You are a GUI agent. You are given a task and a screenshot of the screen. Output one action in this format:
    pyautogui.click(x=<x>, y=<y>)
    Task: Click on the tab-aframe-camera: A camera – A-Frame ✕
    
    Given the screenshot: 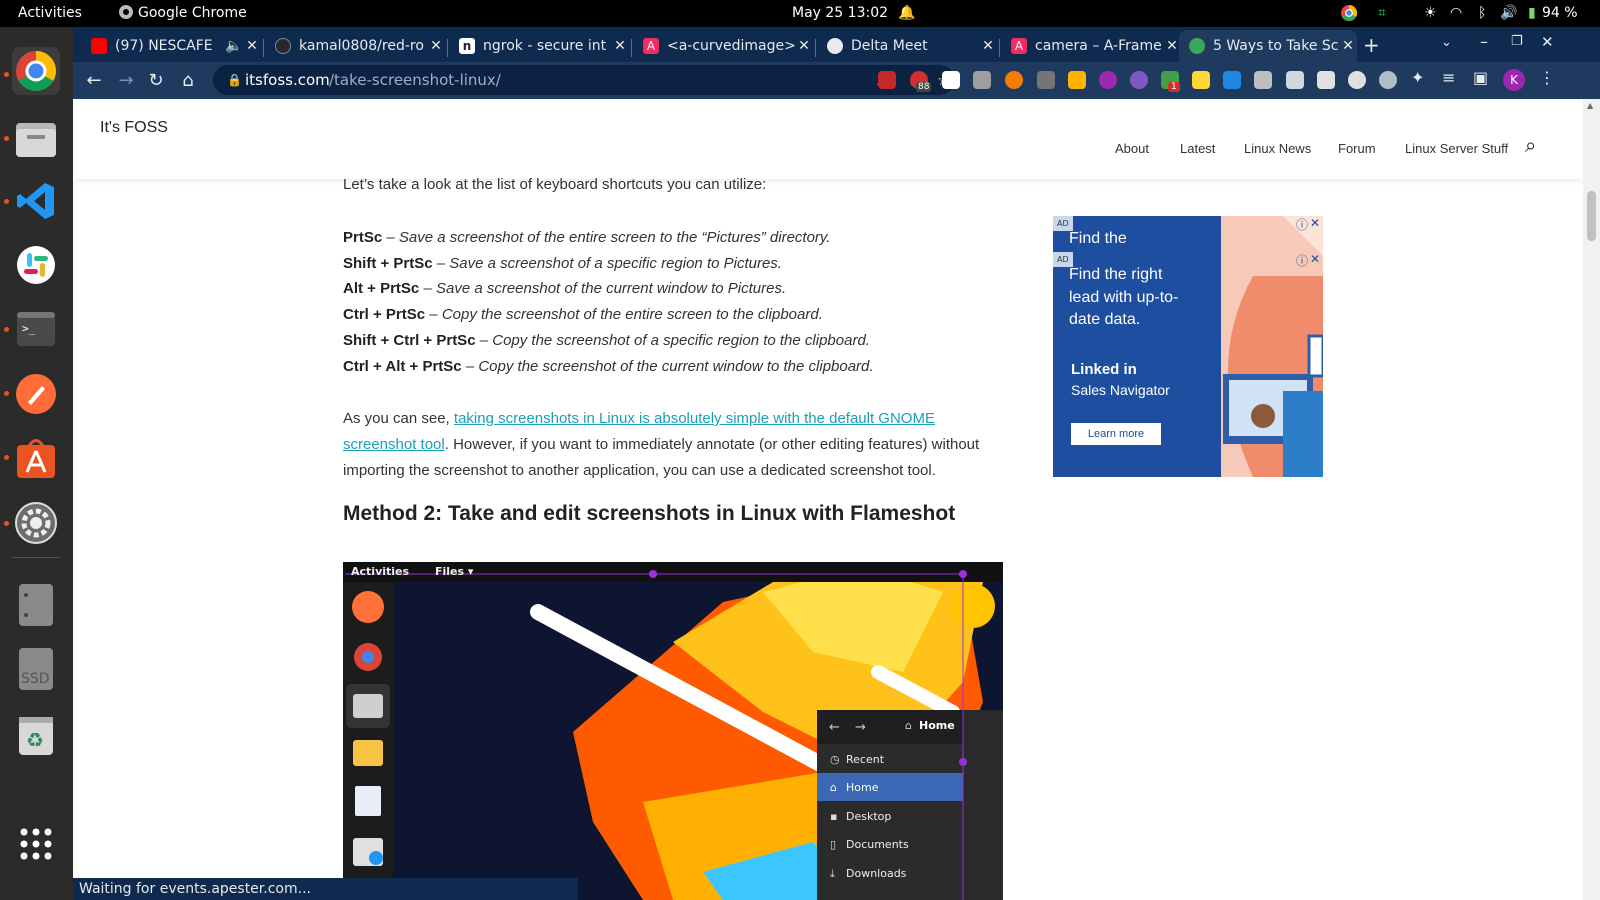 What is the action you would take?
    pyautogui.click(x=1091, y=46)
    